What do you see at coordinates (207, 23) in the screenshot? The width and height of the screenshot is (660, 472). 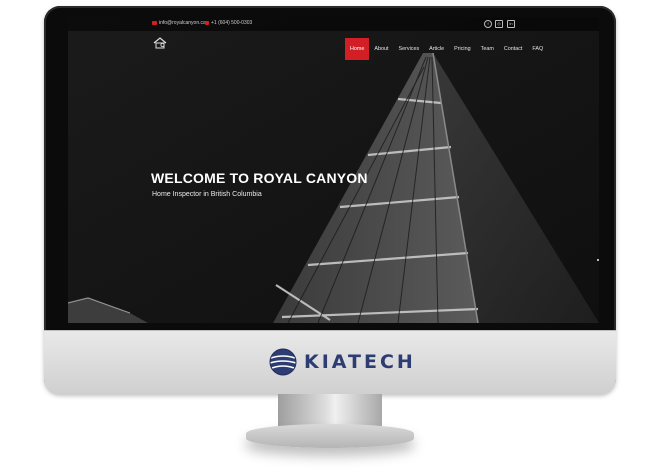 I see `phone-icon` at bounding box center [207, 23].